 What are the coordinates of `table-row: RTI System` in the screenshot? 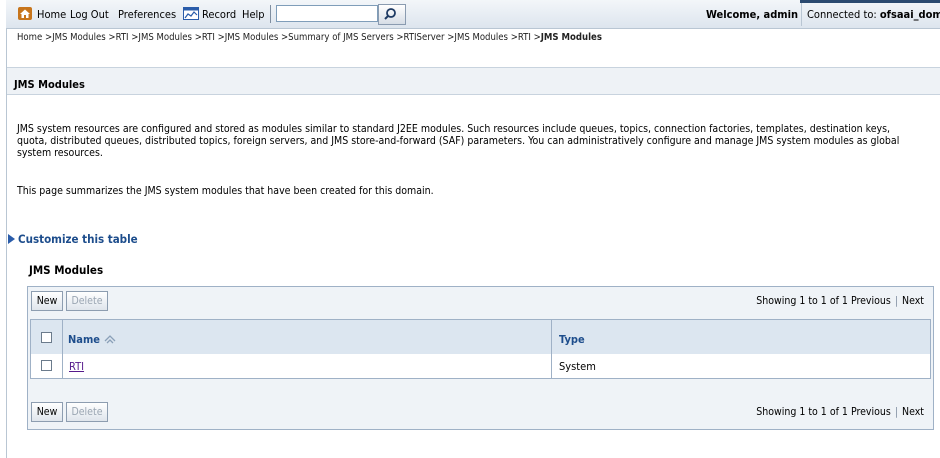 It's located at (480, 366).